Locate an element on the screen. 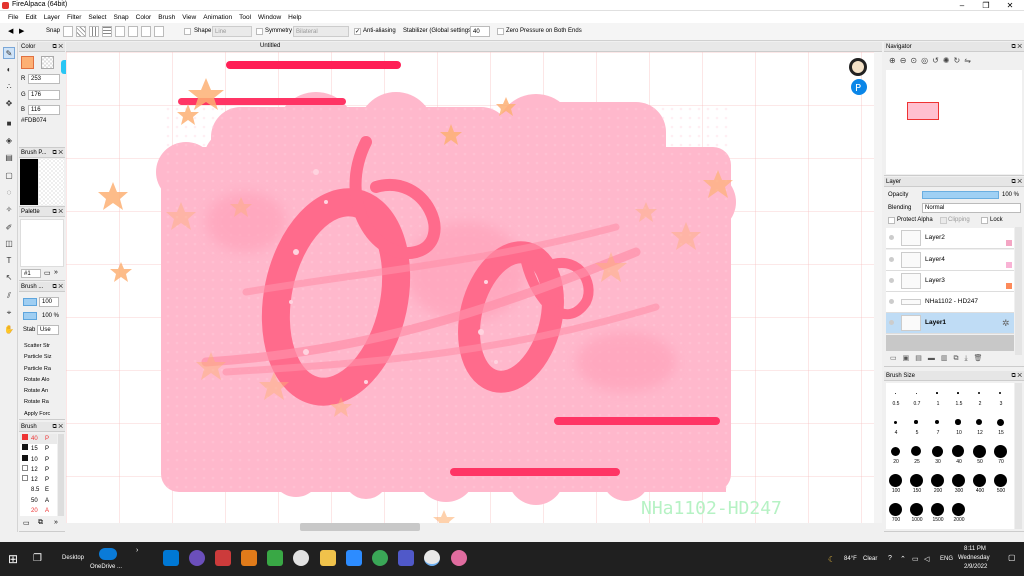 The image size is (1024, 576). lasso-icon: ◌ is located at coordinates (9, 193).